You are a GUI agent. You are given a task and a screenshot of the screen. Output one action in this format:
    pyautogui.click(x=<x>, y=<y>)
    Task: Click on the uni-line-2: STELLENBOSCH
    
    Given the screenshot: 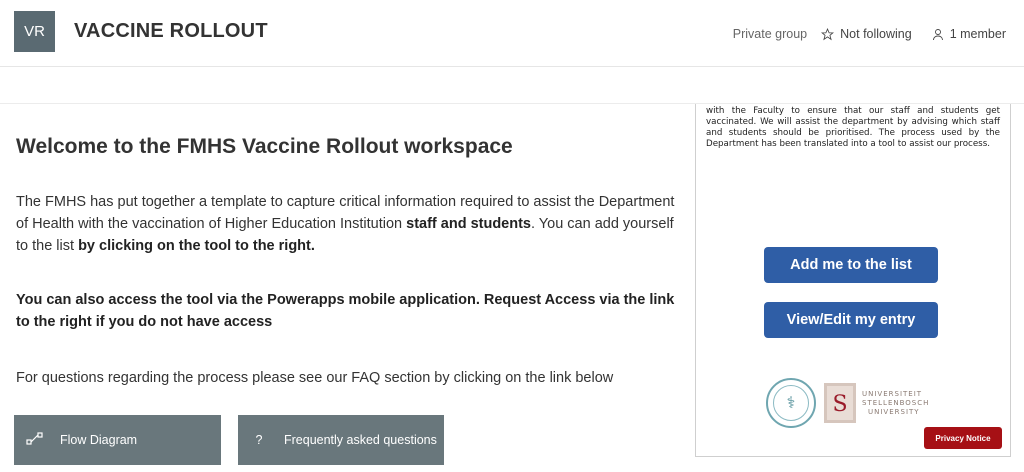 What is the action you would take?
    pyautogui.click(x=896, y=402)
    